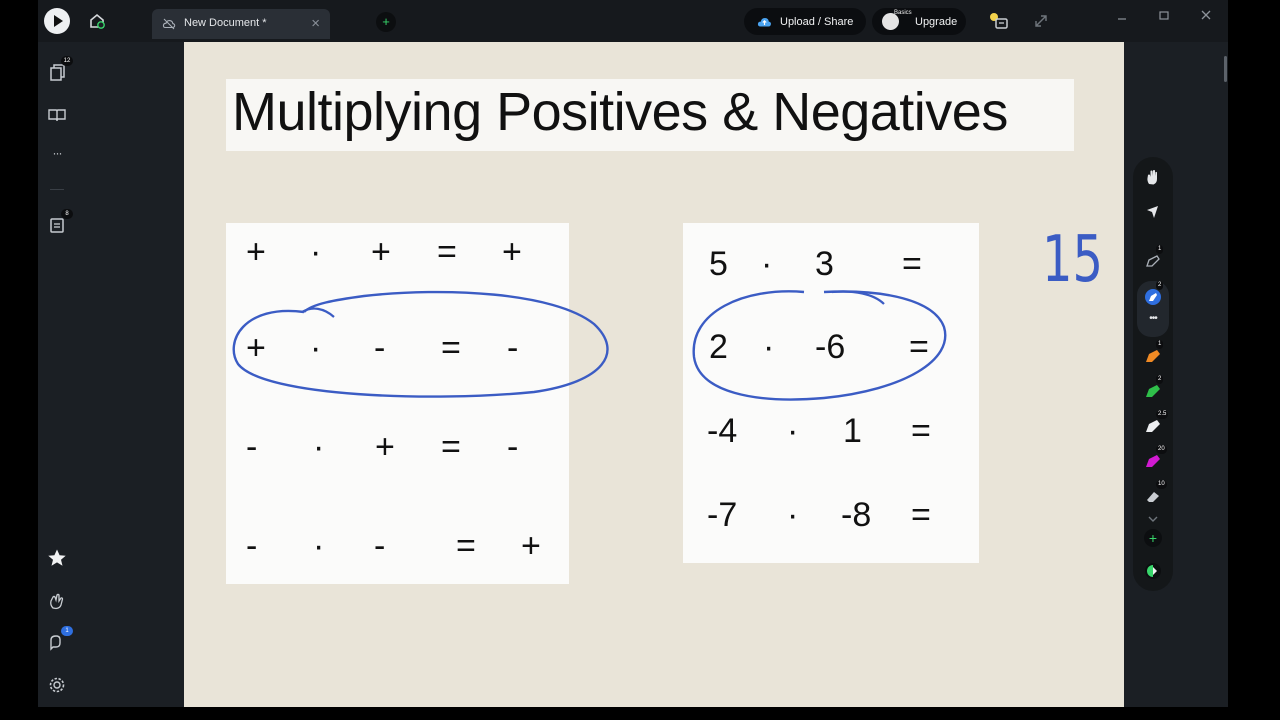  I want to click on pages-badge: 12, so click(67, 61).